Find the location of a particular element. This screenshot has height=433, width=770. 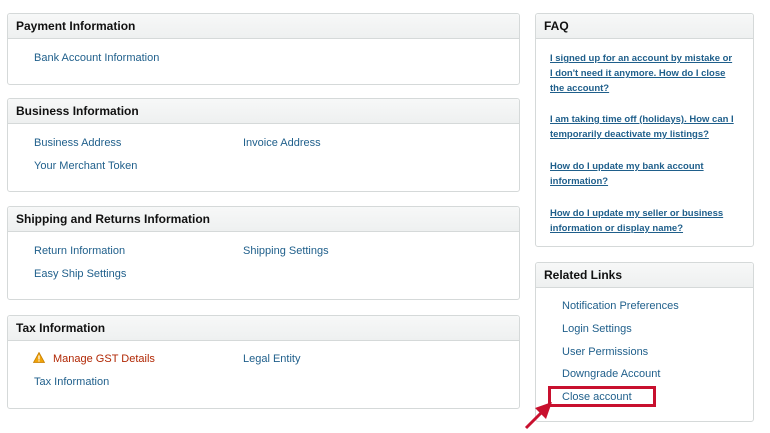

legal-entity-link: Legal Entity is located at coordinates (271, 359).